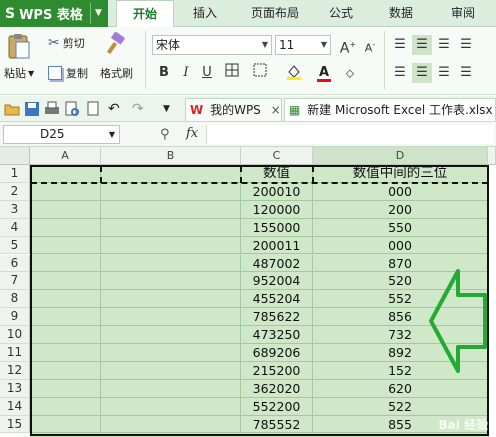  I want to click on align-middle-icon: ☰, so click(422, 45).